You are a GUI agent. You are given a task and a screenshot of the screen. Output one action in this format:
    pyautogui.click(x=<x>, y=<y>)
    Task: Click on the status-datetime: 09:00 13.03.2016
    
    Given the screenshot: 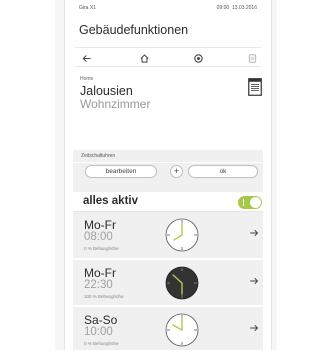 What is the action you would take?
    pyautogui.click(x=237, y=8)
    